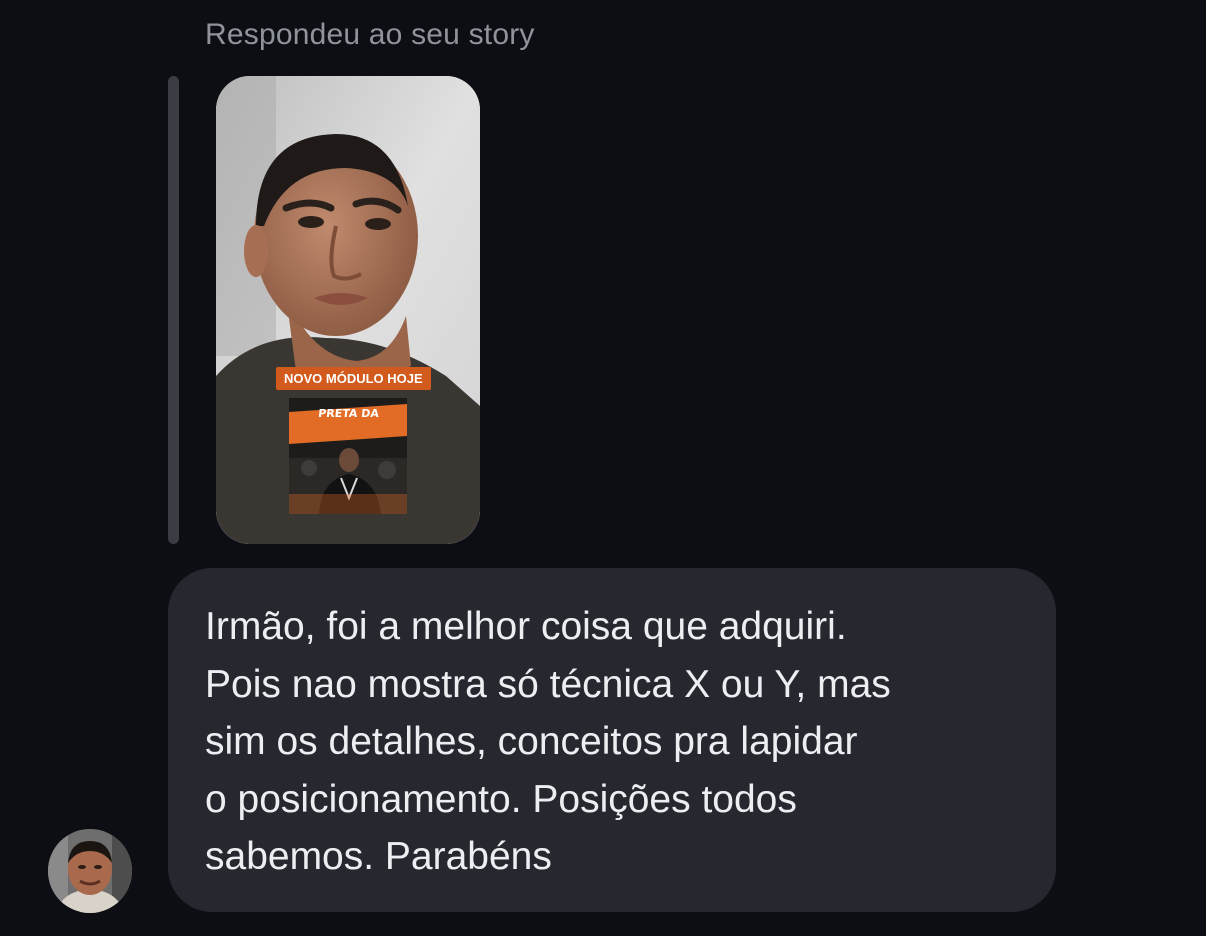 The image size is (1206, 936). What do you see at coordinates (348, 310) in the screenshot?
I see `story-preview: NOVO MÓDULO HOJE PRETA DA MEIA GUARDA` at bounding box center [348, 310].